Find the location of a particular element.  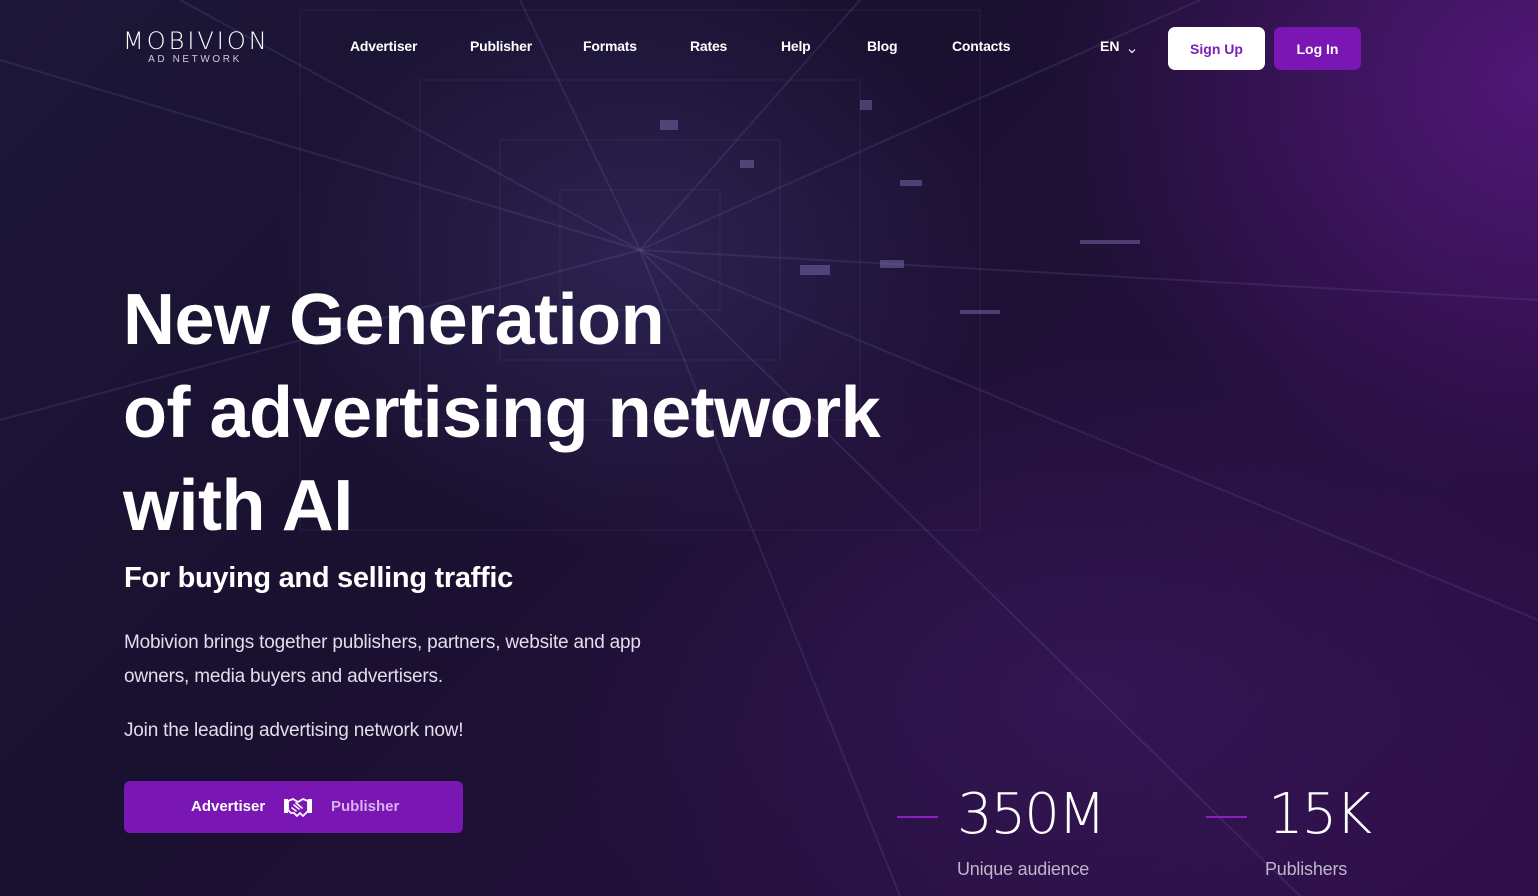

nav-item-advertiser: Advertiser is located at coordinates (383, 46).